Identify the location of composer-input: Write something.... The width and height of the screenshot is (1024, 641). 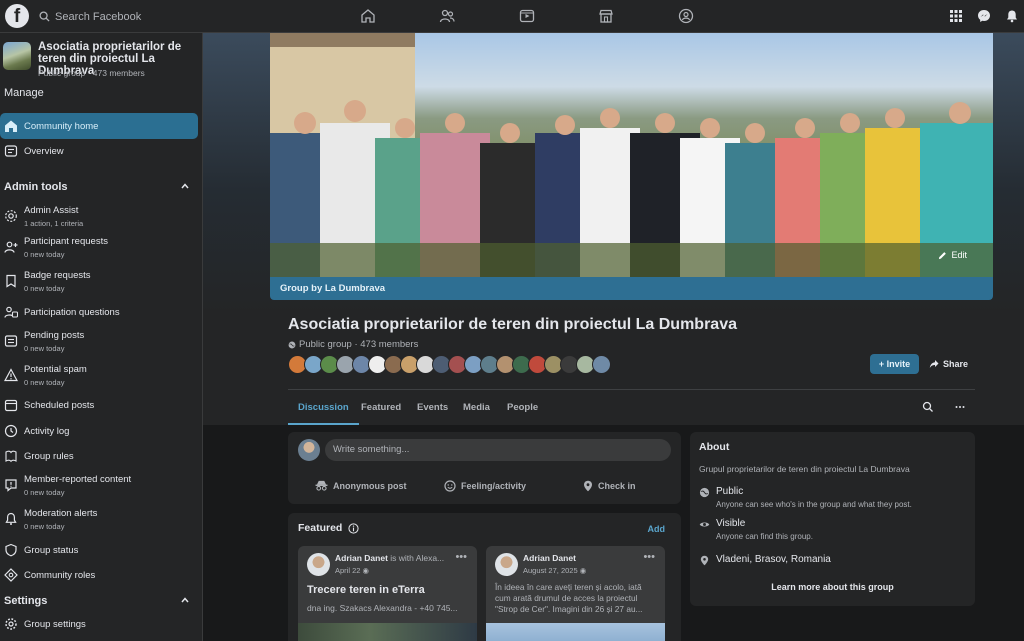
(498, 450).